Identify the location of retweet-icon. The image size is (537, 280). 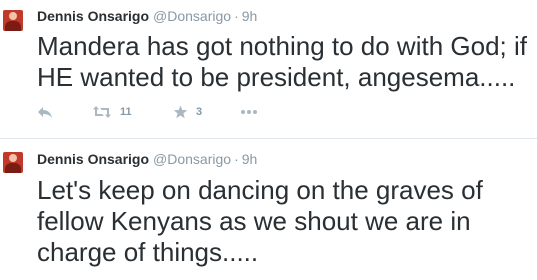
(102, 112).